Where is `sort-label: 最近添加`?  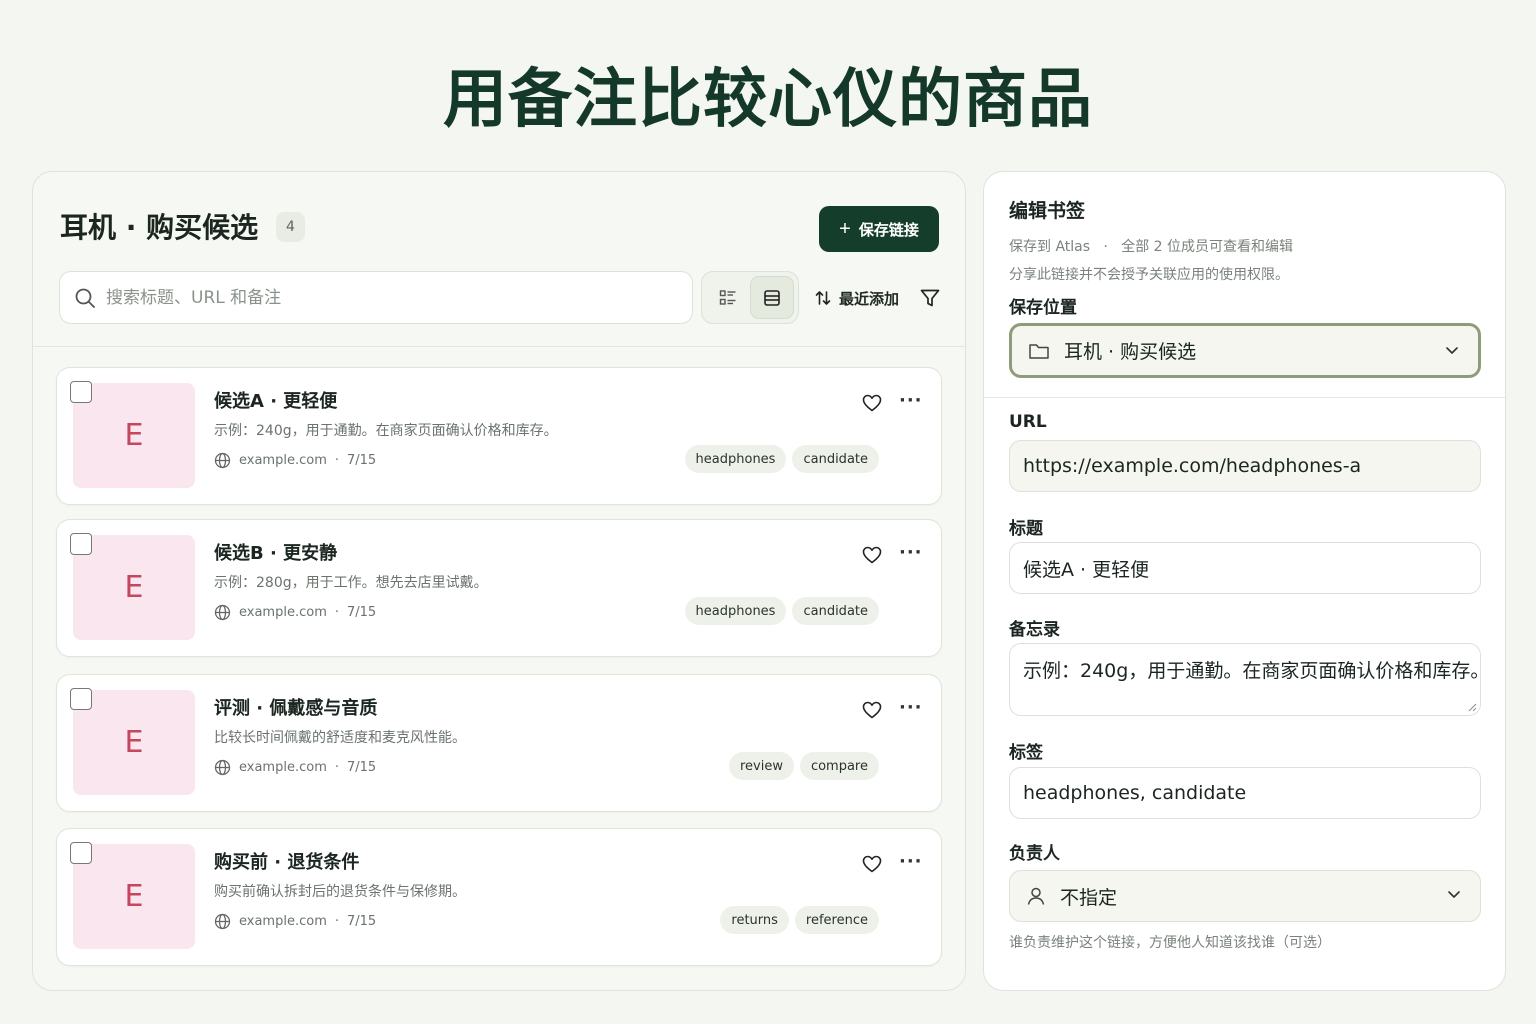 sort-label: 最近添加 is located at coordinates (869, 298).